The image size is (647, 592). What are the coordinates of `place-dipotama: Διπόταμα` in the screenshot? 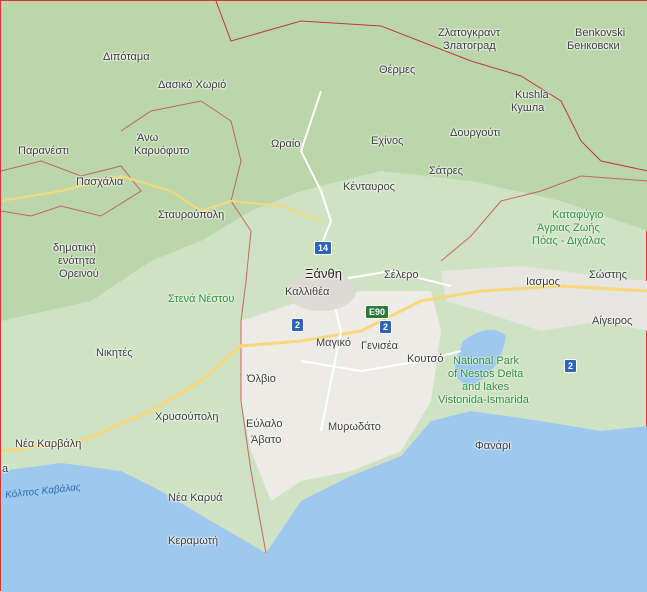 It's located at (126, 57).